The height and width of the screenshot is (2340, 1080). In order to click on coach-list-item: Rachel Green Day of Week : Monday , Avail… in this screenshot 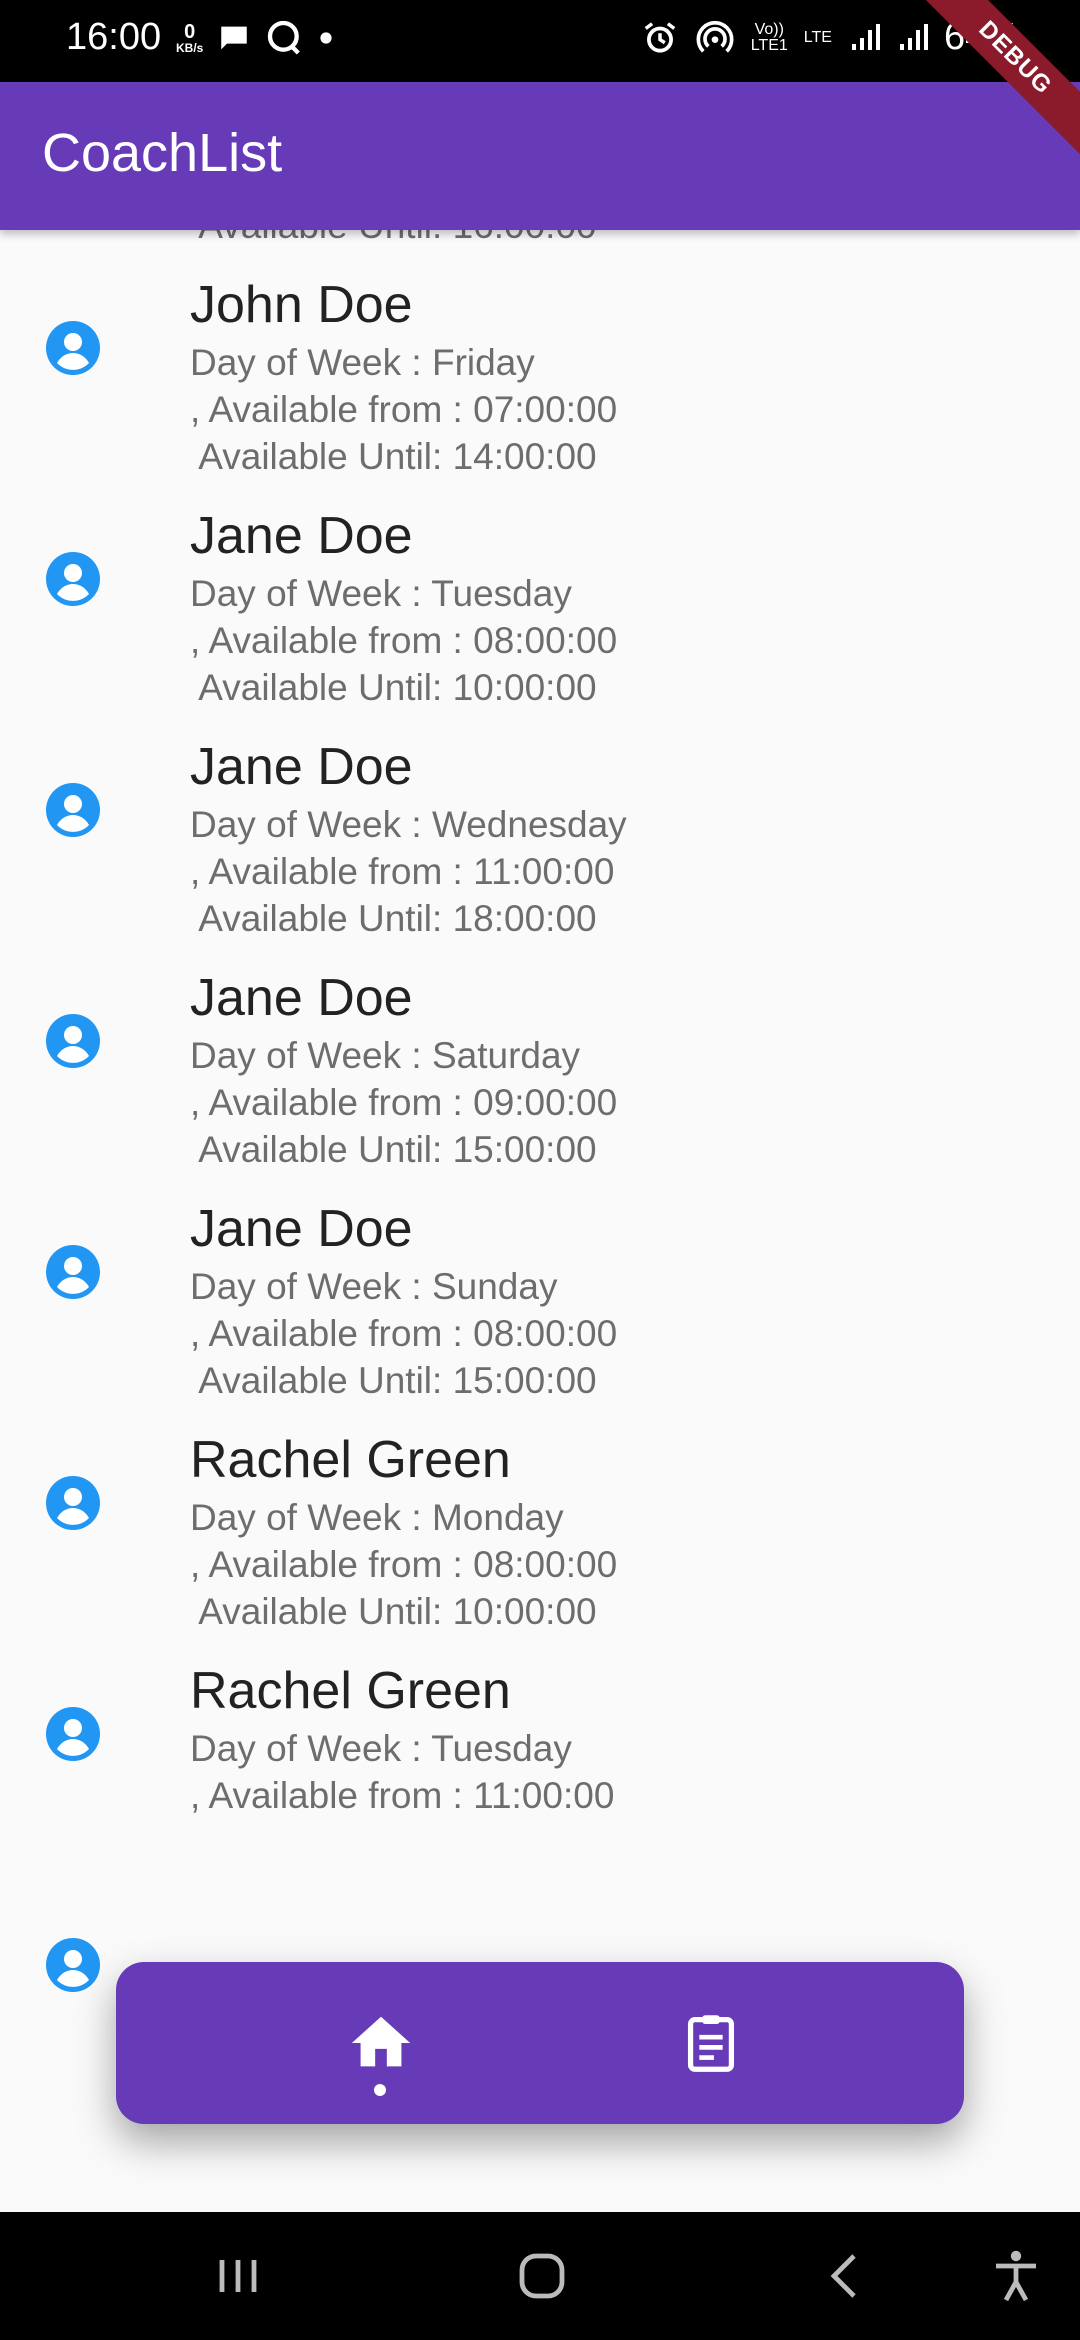, I will do `click(540, 1504)`.